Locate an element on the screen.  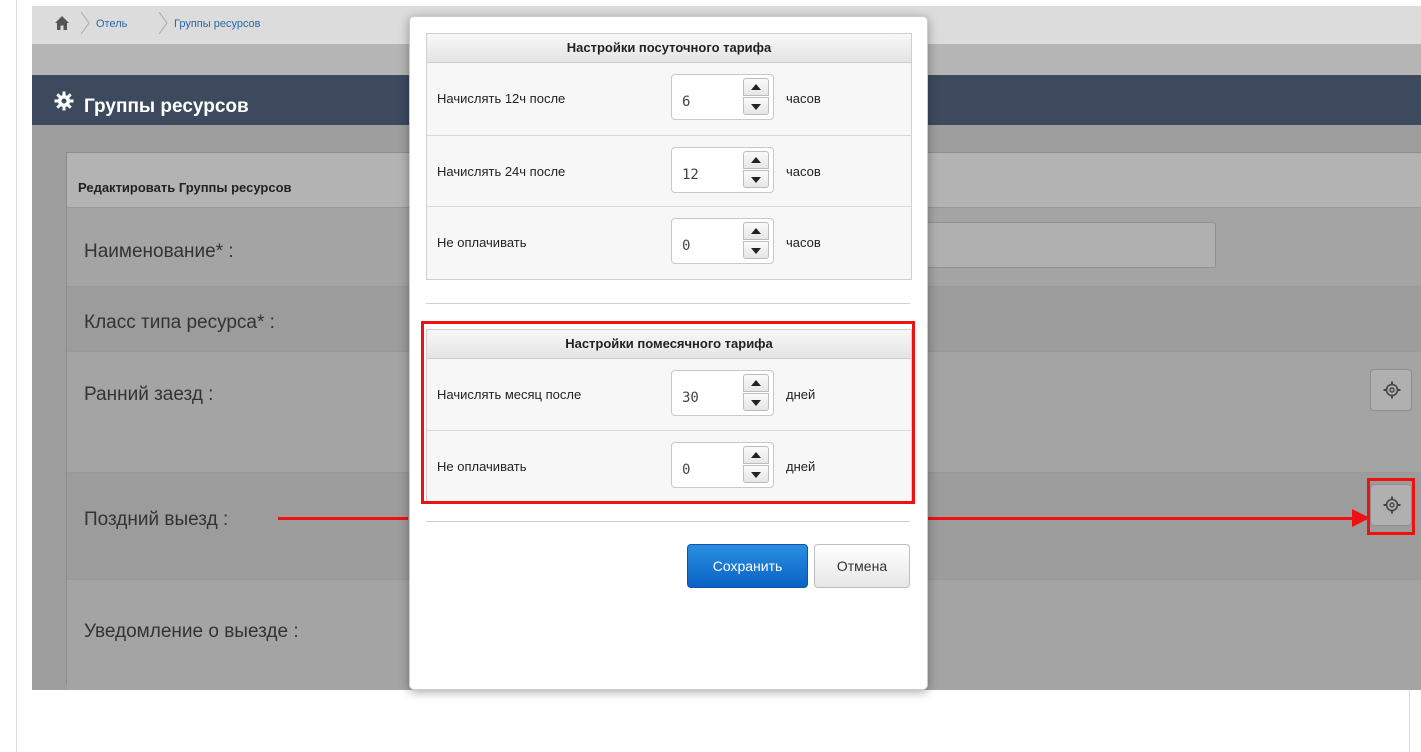
field-label-late-checkout: Поздний выезд : is located at coordinates (156, 519).